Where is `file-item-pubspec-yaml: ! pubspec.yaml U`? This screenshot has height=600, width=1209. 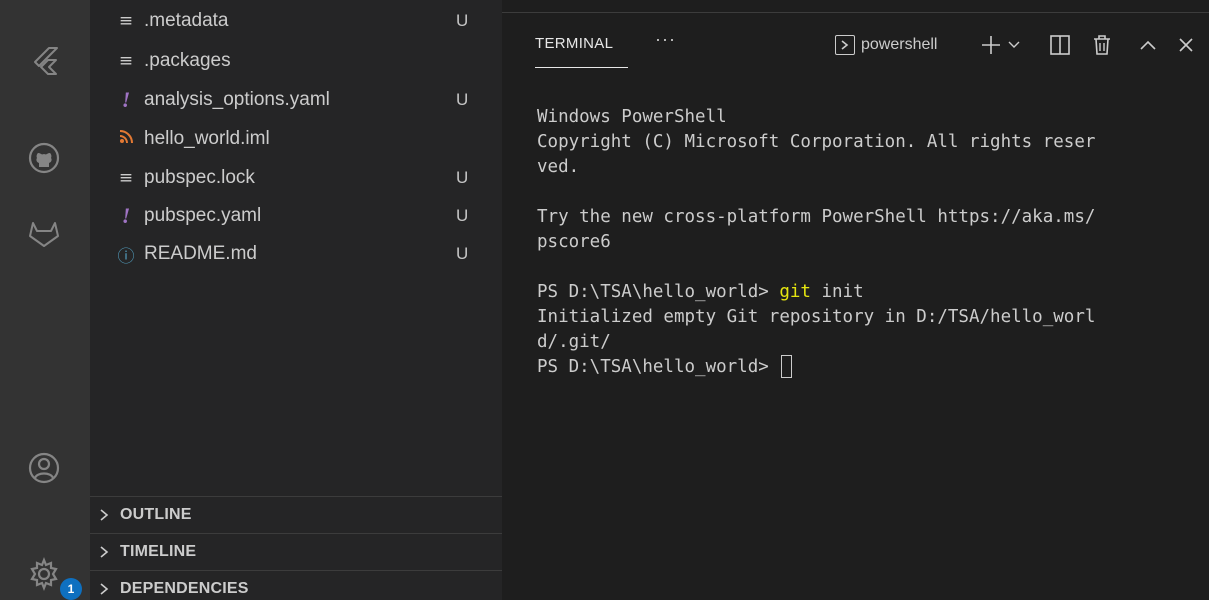
file-item-pubspec-yaml: ! pubspec.yaml U is located at coordinates (296, 216).